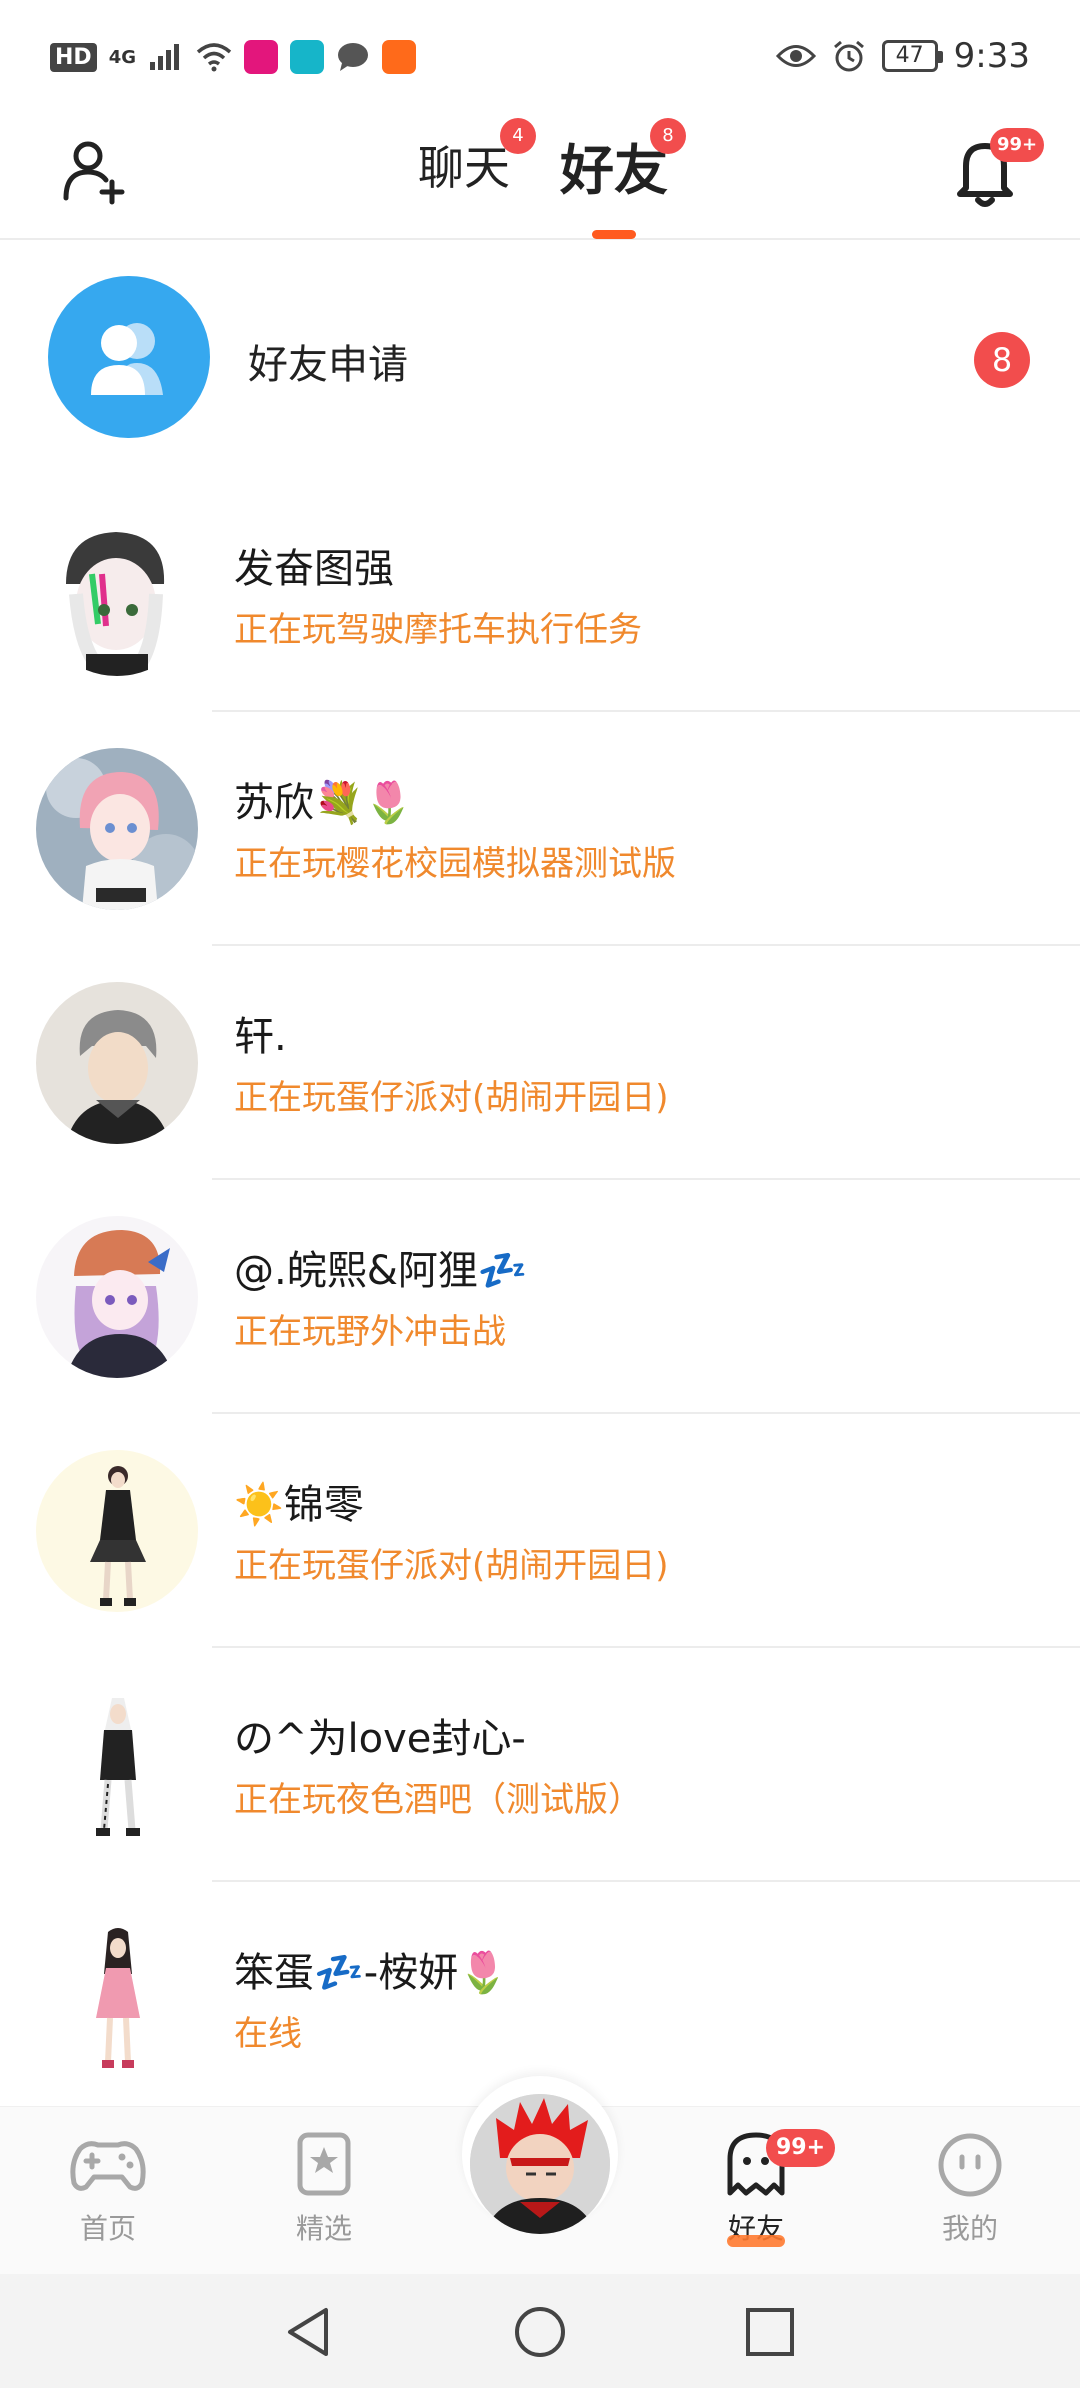 The width and height of the screenshot is (1080, 2388). I want to click on message-notification-icon, so click(353, 57).